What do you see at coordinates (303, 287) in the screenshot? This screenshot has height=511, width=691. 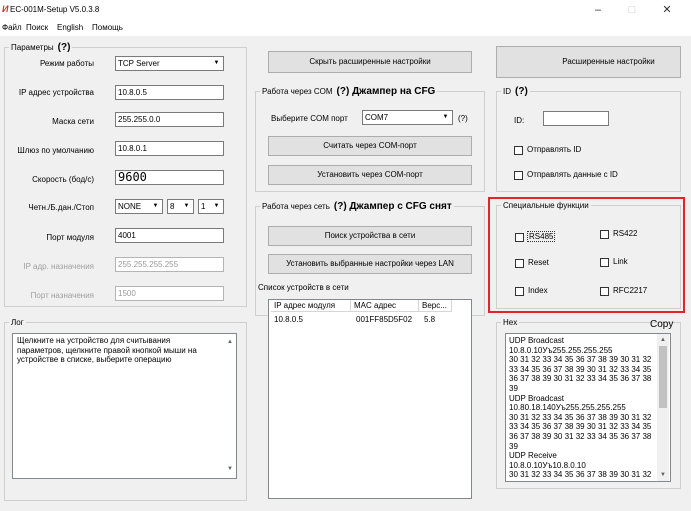 I see `device-list-title: Список устройств в сети` at bounding box center [303, 287].